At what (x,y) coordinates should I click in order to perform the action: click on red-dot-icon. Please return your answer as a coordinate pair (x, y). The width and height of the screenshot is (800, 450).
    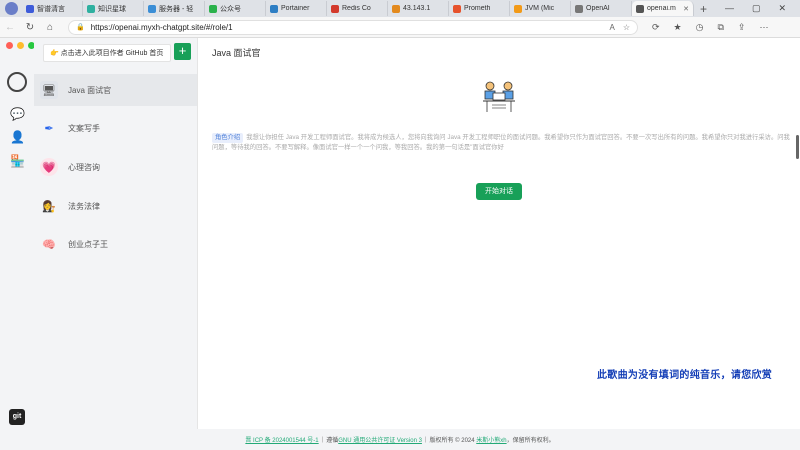
    Looking at the image, I should click on (9, 45).